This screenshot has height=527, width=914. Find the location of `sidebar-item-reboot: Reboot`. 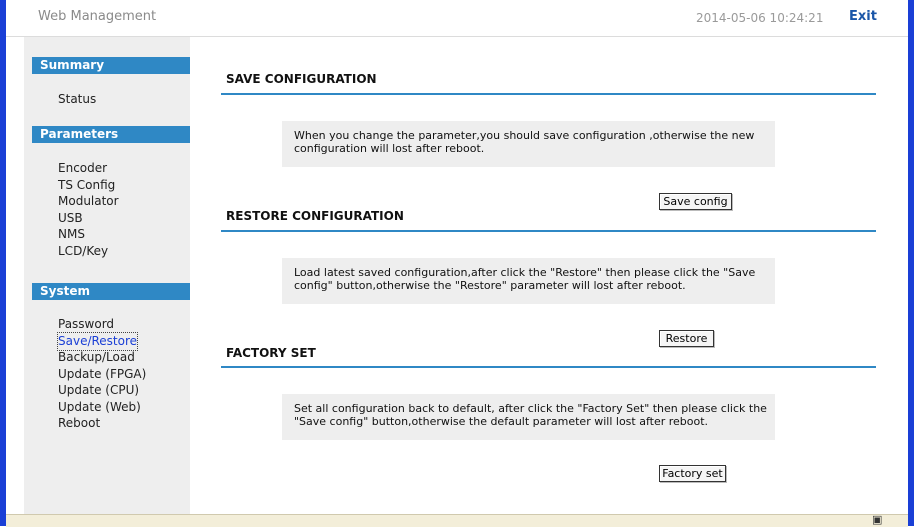

sidebar-item-reboot: Reboot is located at coordinates (79, 423).